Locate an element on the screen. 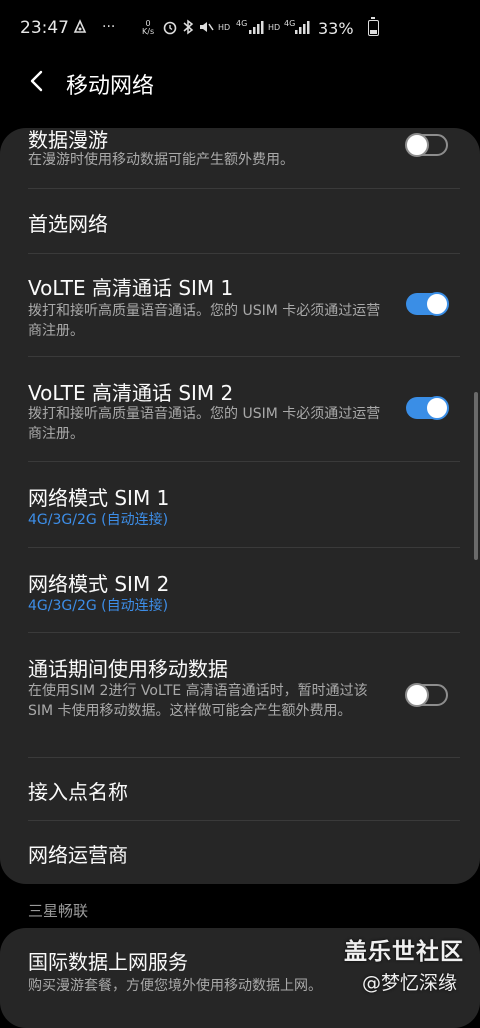  notification-icon is located at coordinates (80, 29).